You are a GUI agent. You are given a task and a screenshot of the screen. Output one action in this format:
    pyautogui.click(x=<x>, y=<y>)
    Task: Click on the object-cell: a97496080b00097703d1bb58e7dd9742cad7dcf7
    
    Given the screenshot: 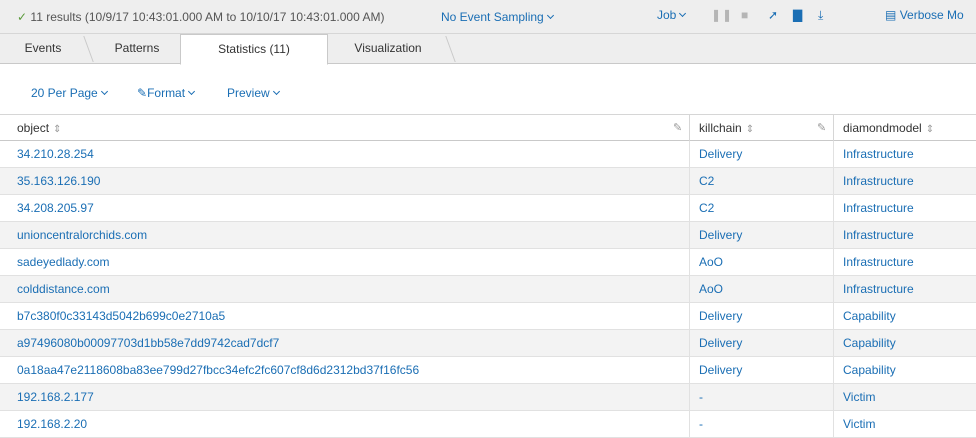 What is the action you would take?
    pyautogui.click(x=148, y=343)
    